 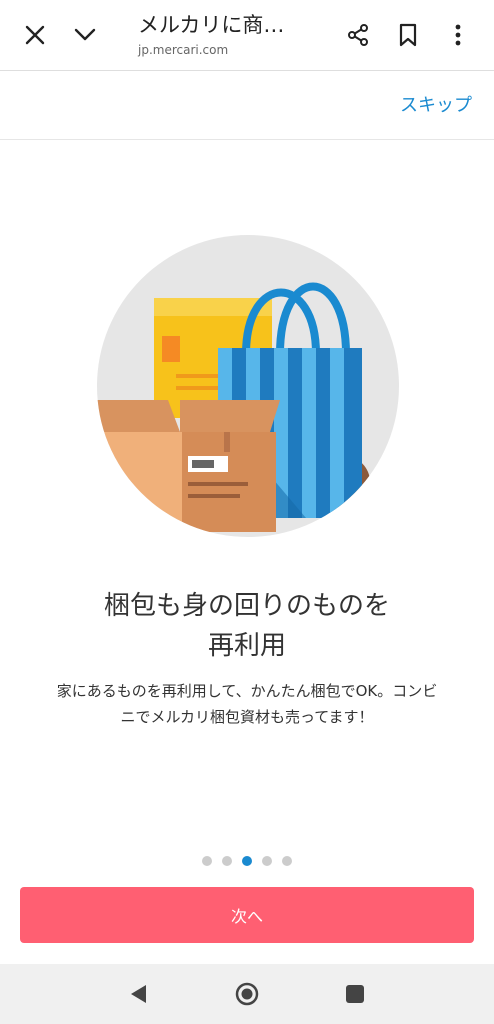 I want to click on system-nav-bar, so click(x=247, y=994).